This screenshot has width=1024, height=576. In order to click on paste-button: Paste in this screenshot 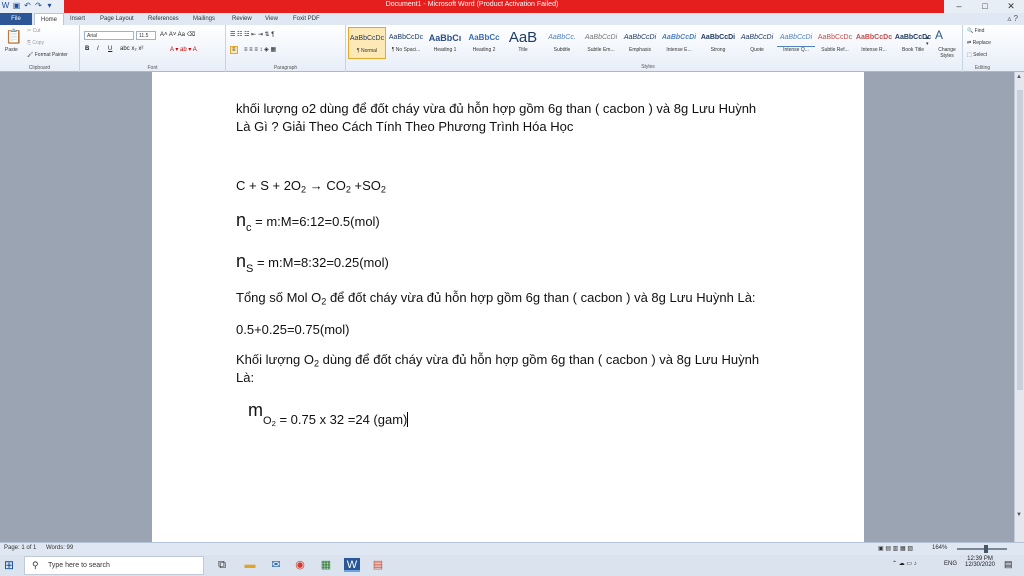, I will do `click(11, 50)`.